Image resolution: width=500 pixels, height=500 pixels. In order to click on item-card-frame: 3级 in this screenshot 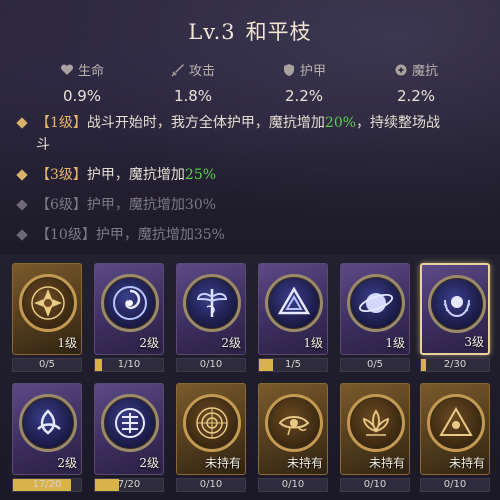, I will do `click(455, 309)`.